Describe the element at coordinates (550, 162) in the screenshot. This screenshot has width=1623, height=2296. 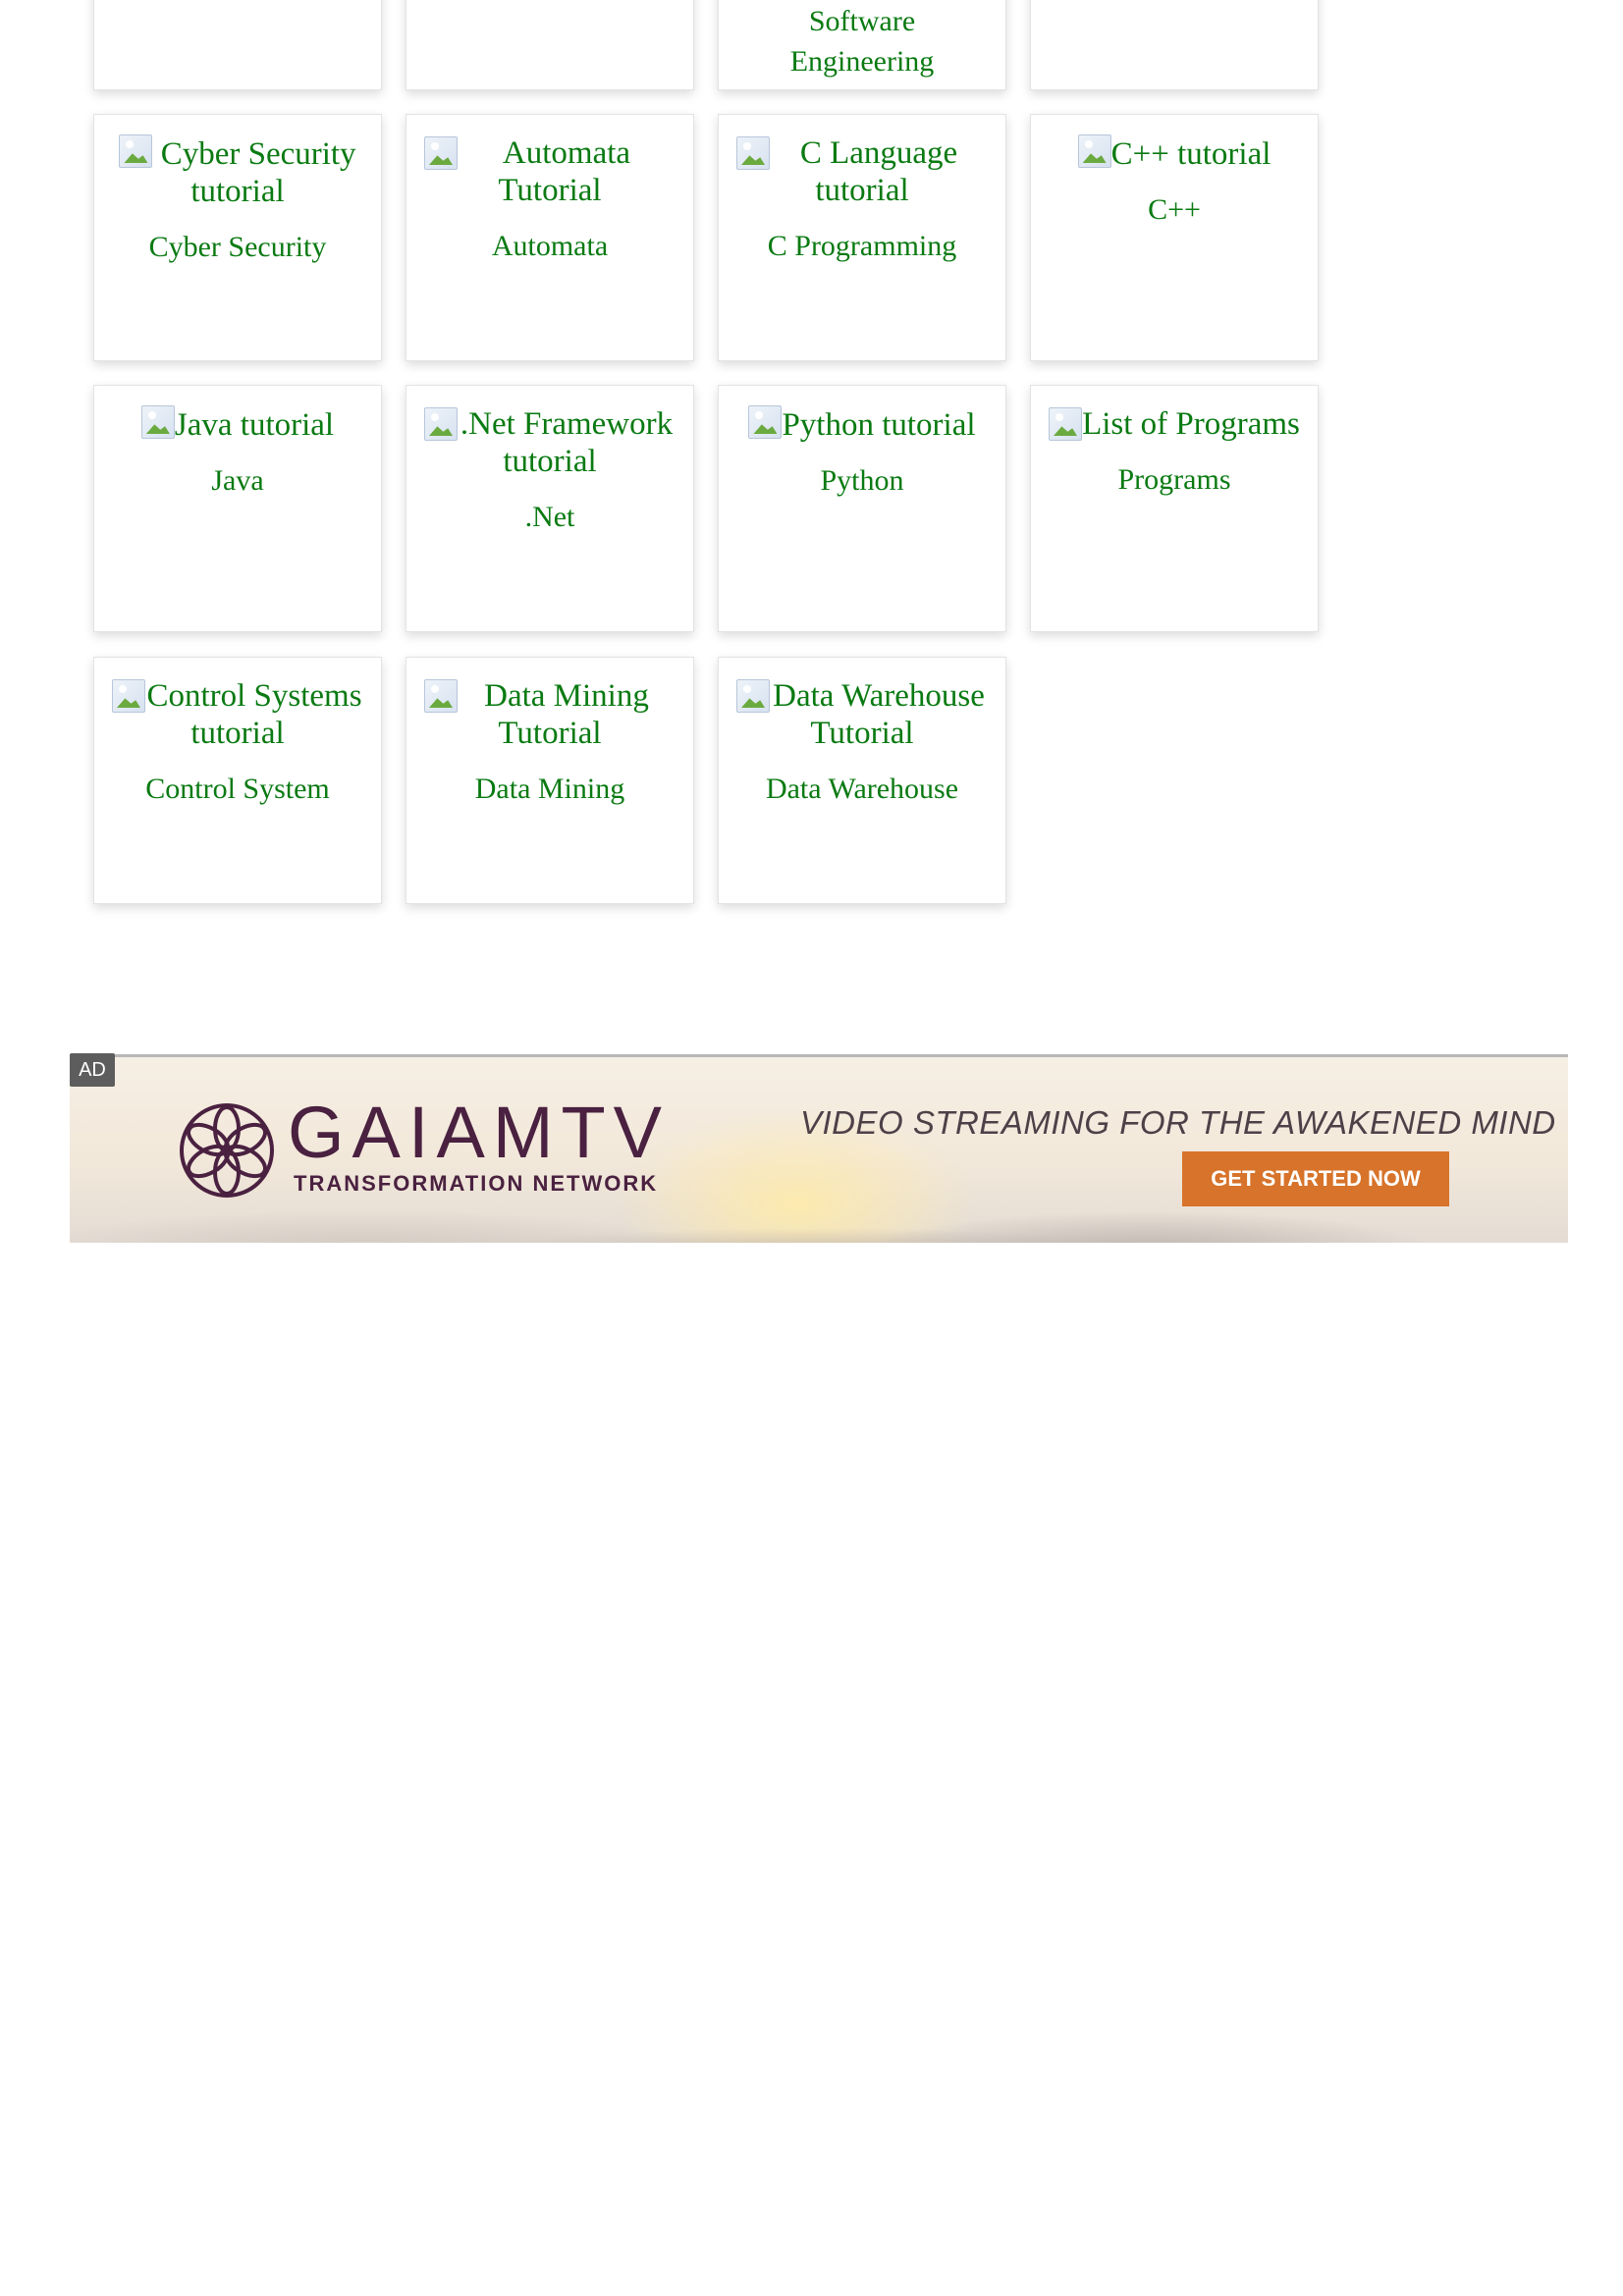
I see `card-image: Automata Tutorial` at that location.